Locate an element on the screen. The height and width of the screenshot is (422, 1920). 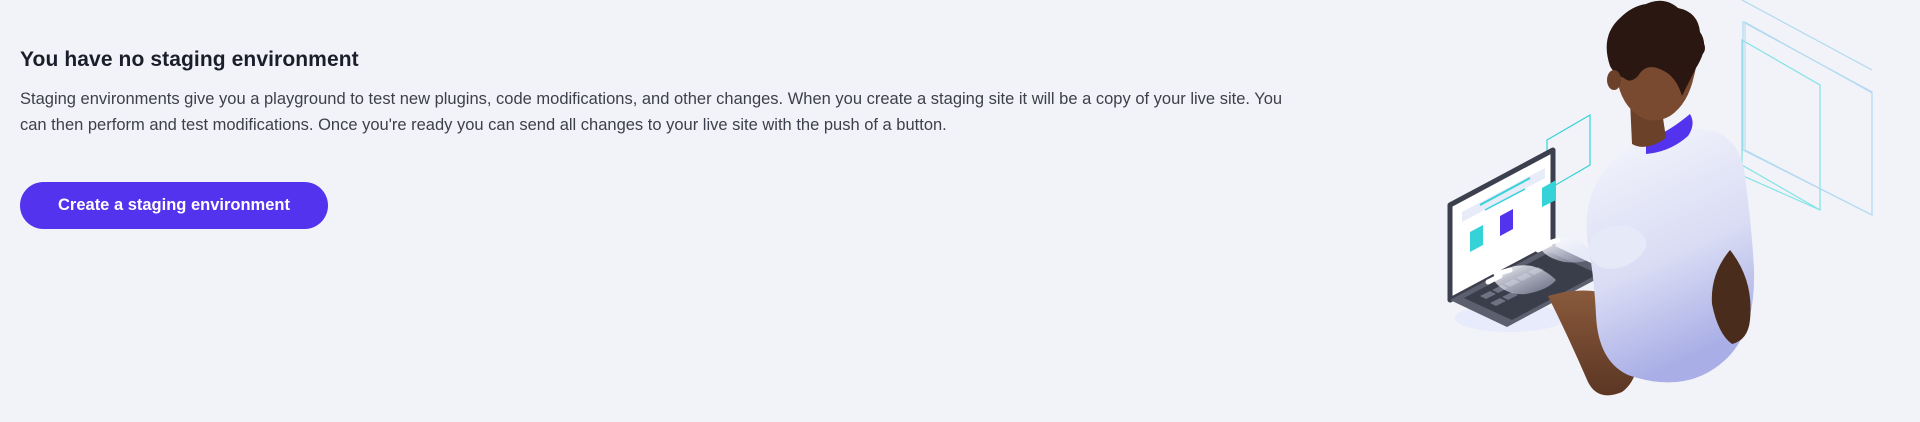
wireframe-panels is located at coordinates (1806, 108).